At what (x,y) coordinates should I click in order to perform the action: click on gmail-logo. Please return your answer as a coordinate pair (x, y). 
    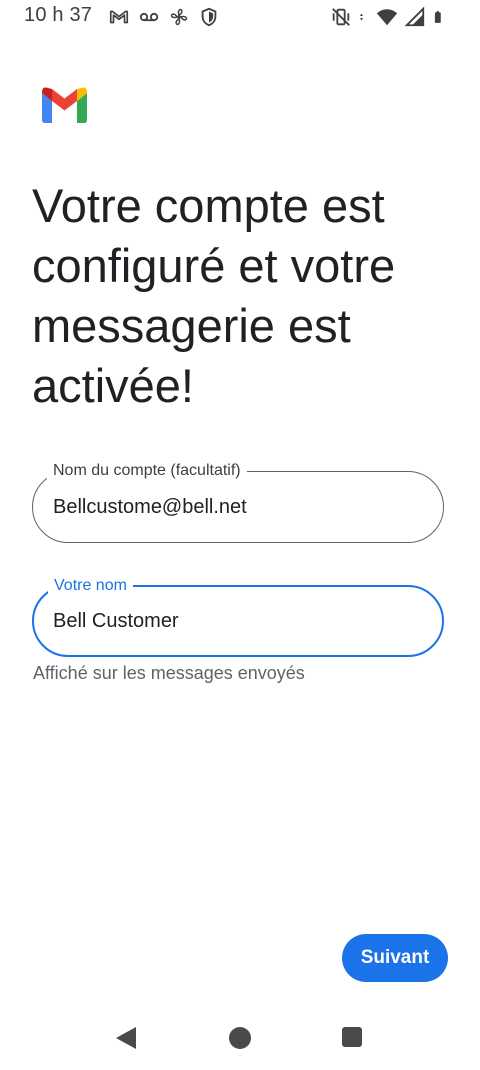
    Looking at the image, I should click on (64, 105).